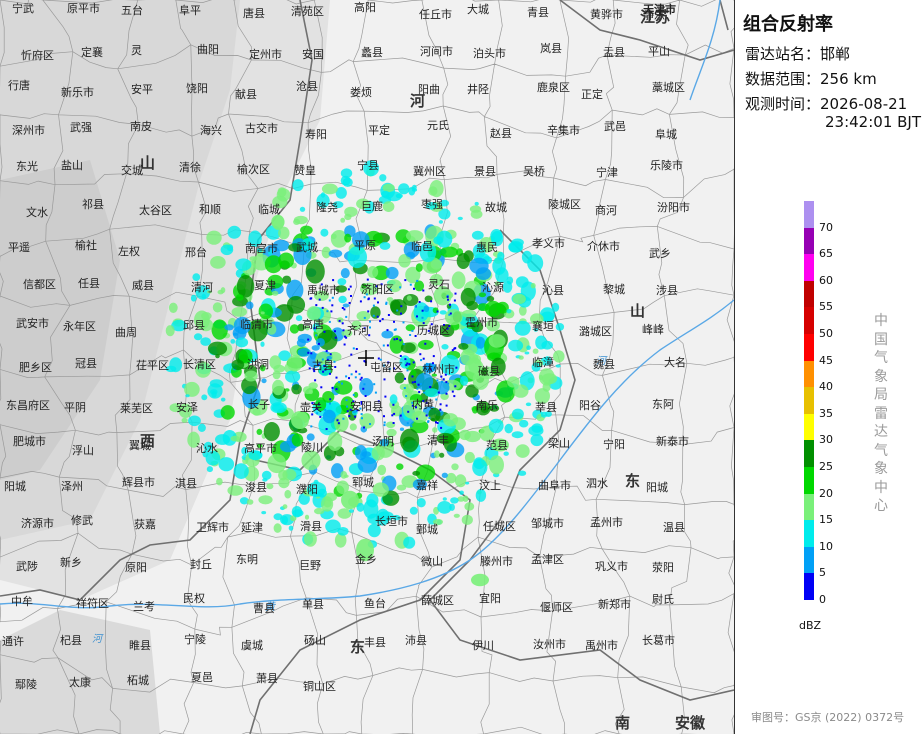  What do you see at coordinates (439, 284) in the screenshot?
I see `city-label: 灵石` at bounding box center [439, 284].